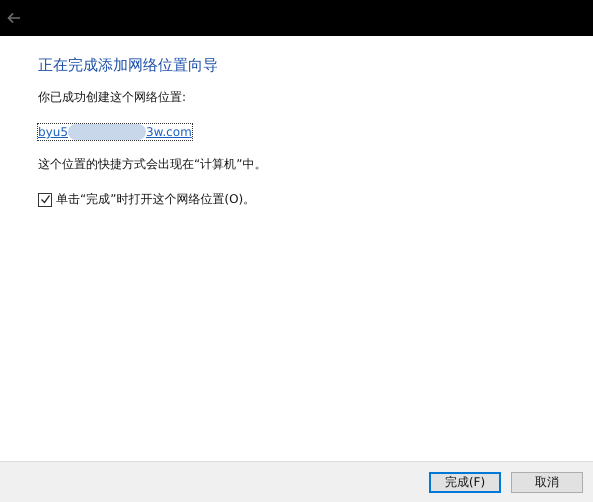 This screenshot has width=593, height=502. Describe the element at coordinates (45, 199) in the screenshot. I see `open-checkbox` at that location.